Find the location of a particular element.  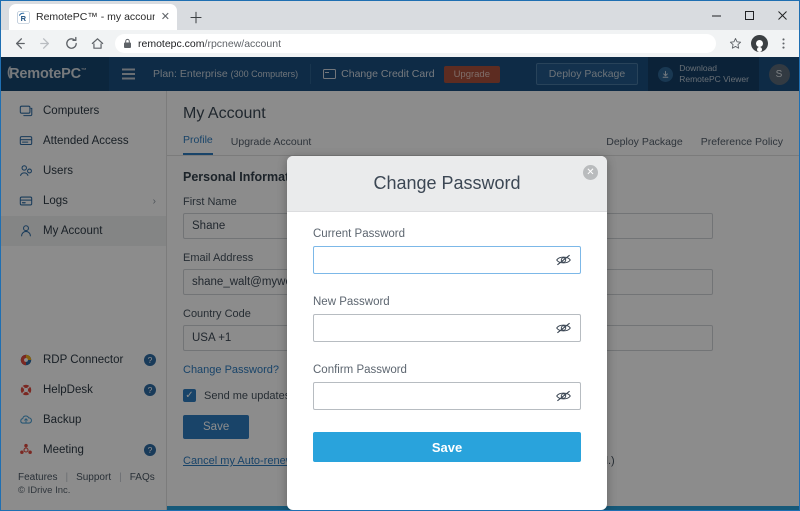

new-password-input is located at coordinates (447, 328).